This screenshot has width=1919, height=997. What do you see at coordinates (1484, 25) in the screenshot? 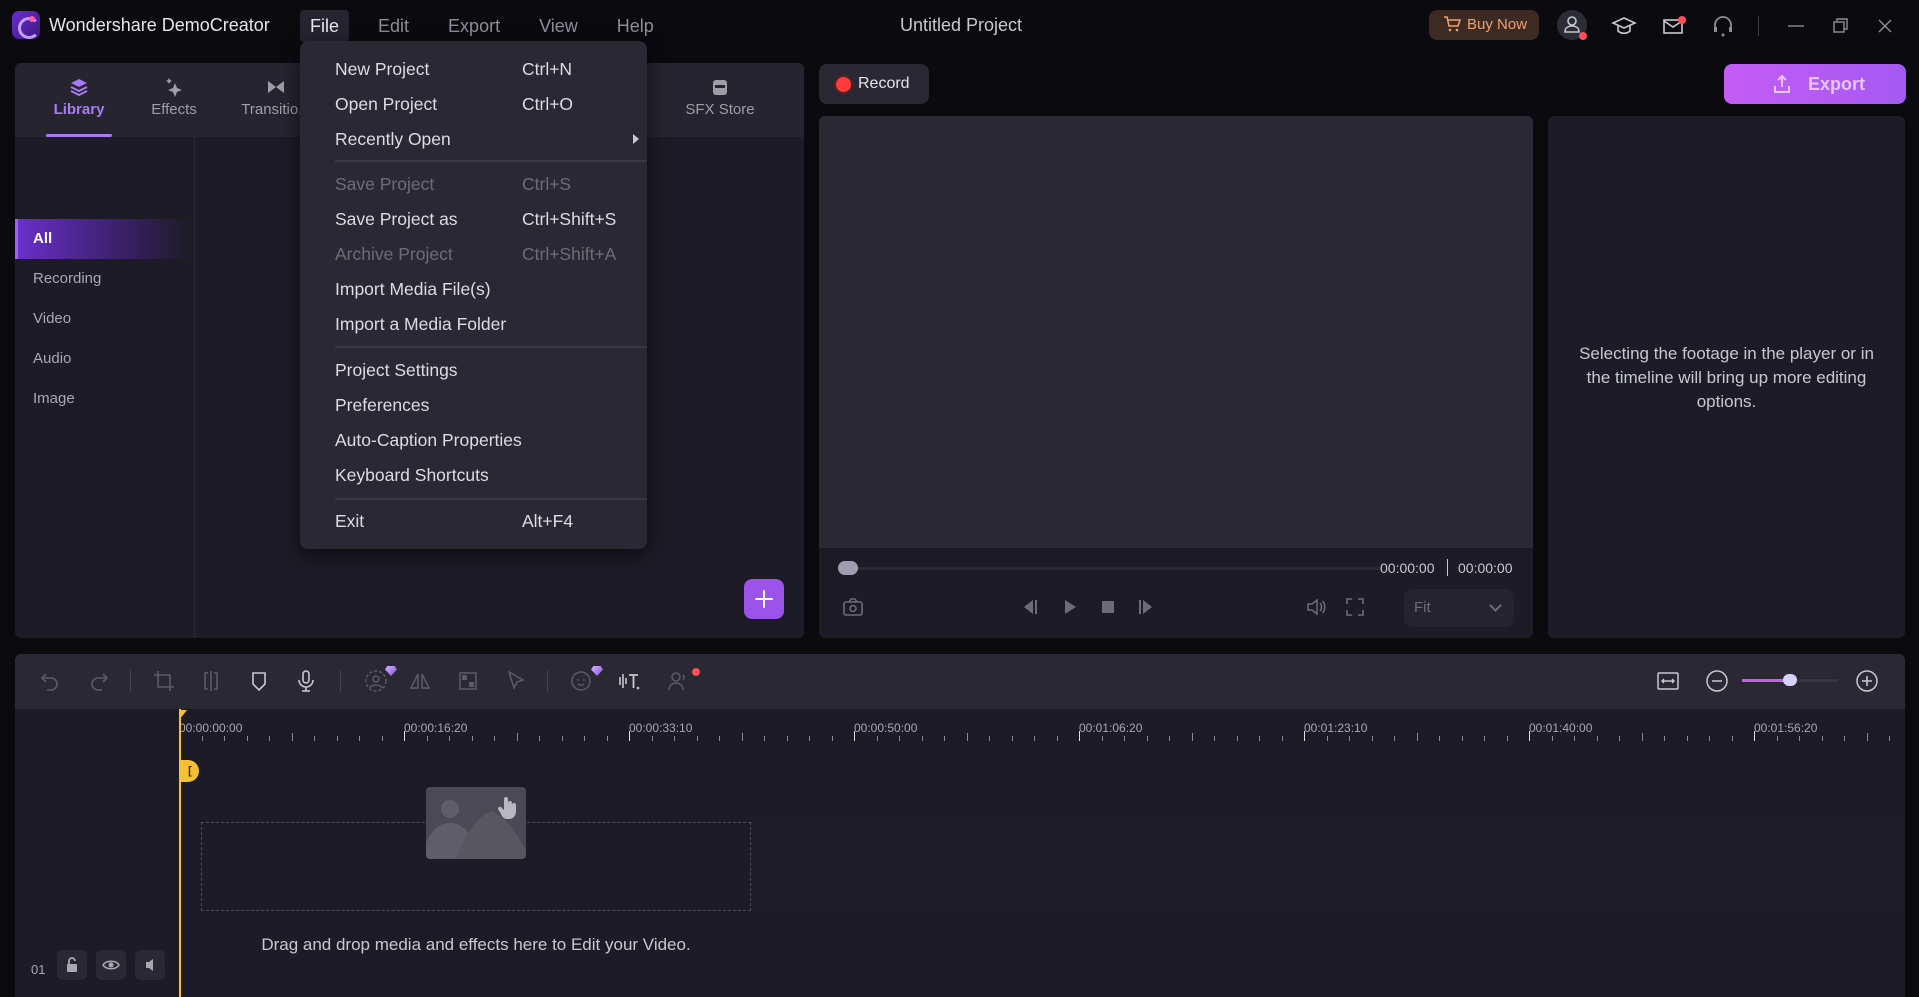
I see `buy-now-button: Buy Now` at bounding box center [1484, 25].